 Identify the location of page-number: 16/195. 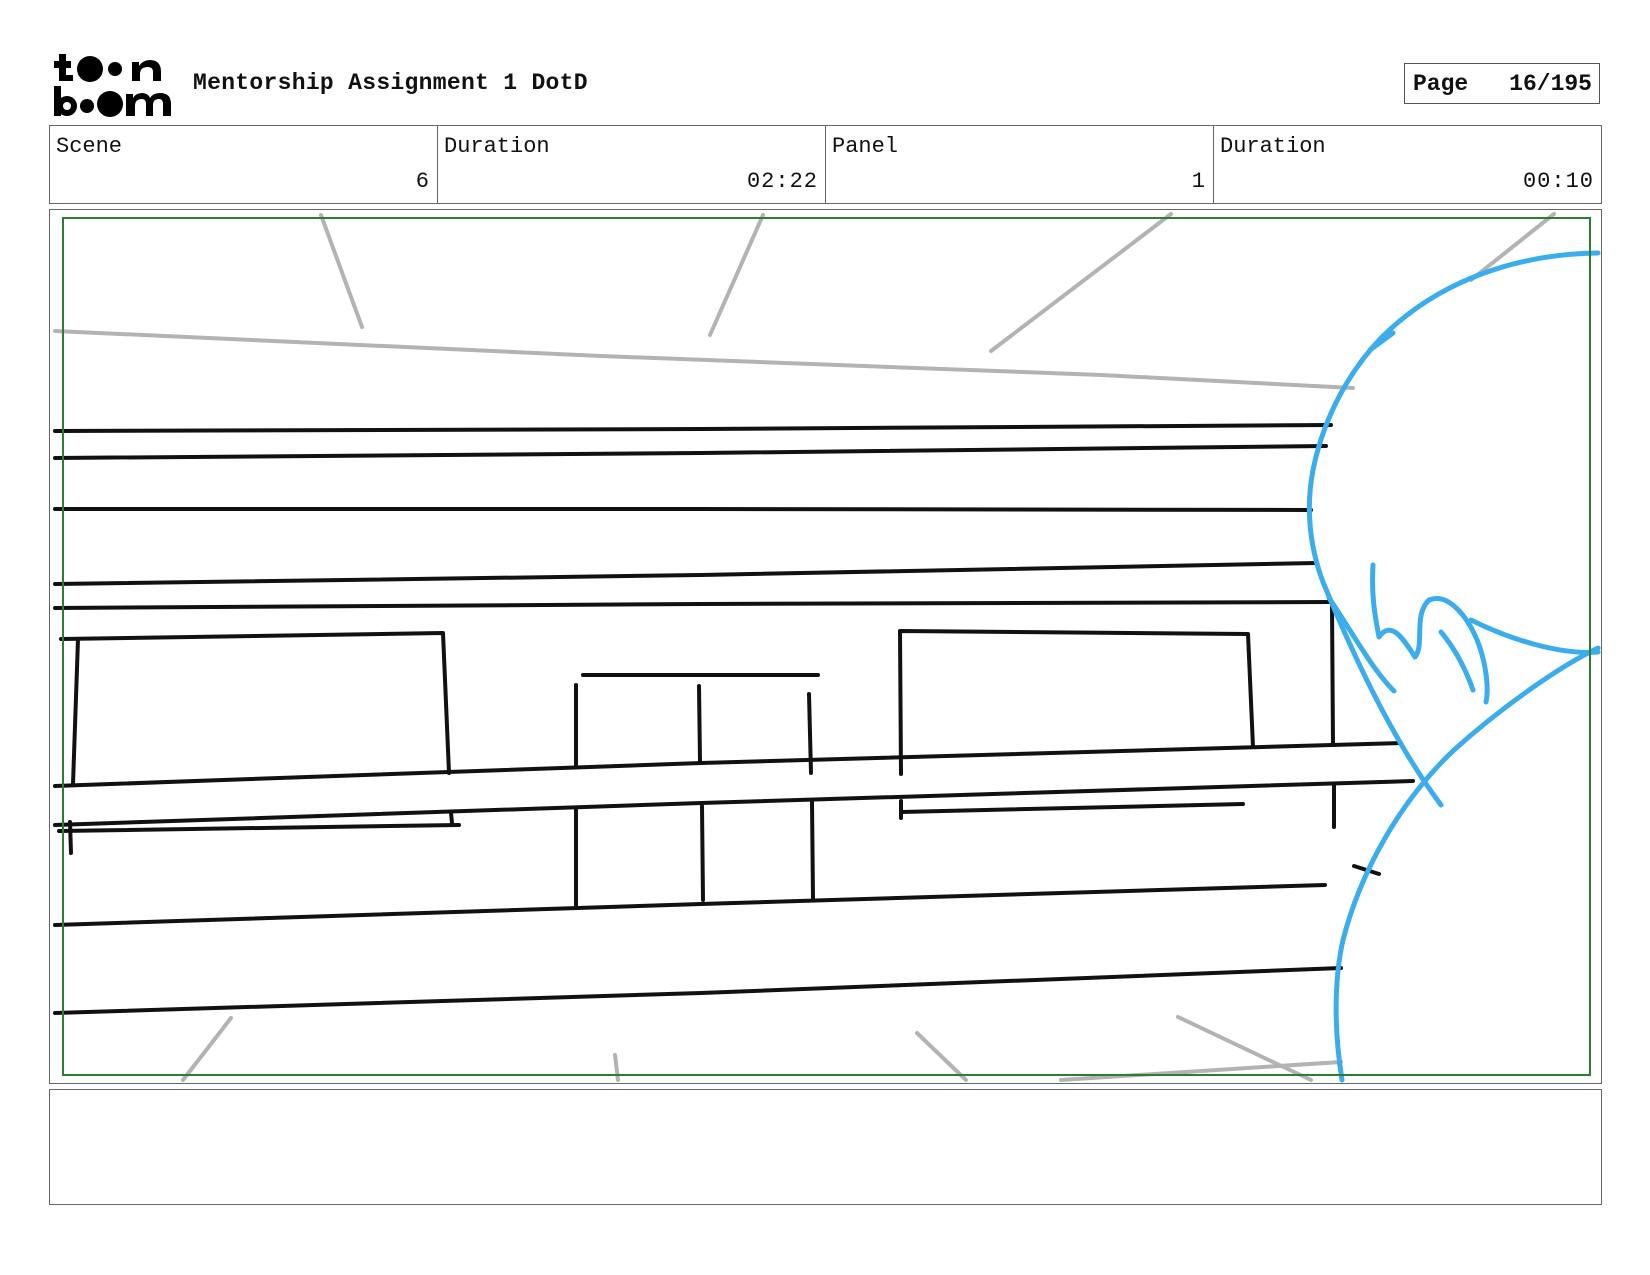
(1550, 83).